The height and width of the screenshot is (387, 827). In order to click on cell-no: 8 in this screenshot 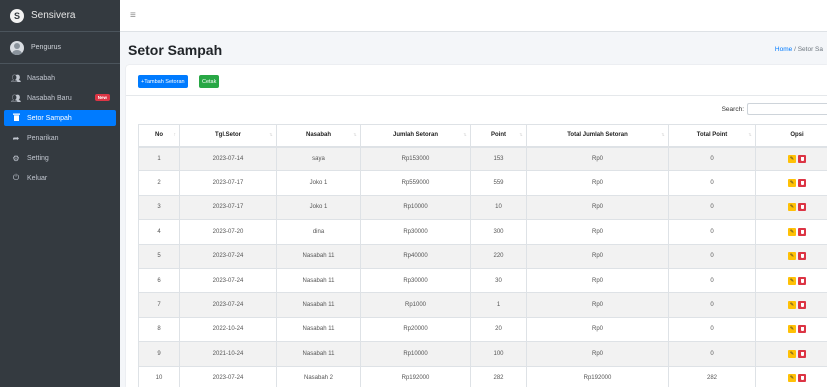, I will do `click(159, 329)`.